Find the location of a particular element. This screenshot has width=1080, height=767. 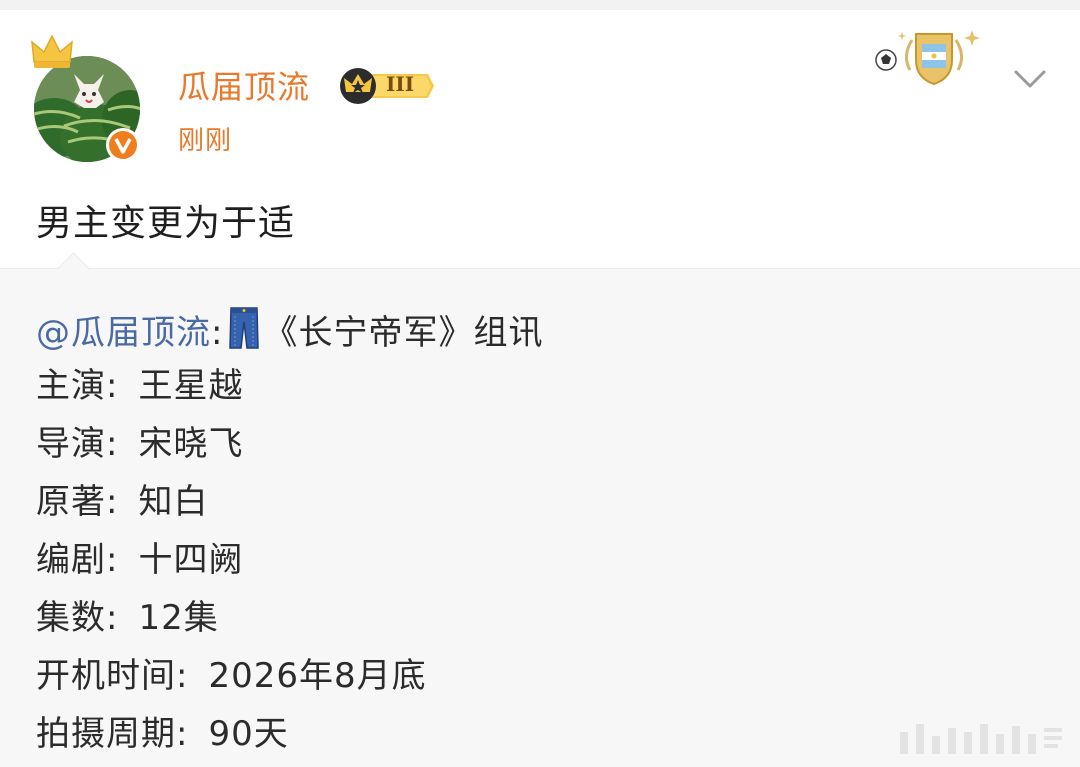

line-value: 宋晓飞 is located at coordinates (191, 444).